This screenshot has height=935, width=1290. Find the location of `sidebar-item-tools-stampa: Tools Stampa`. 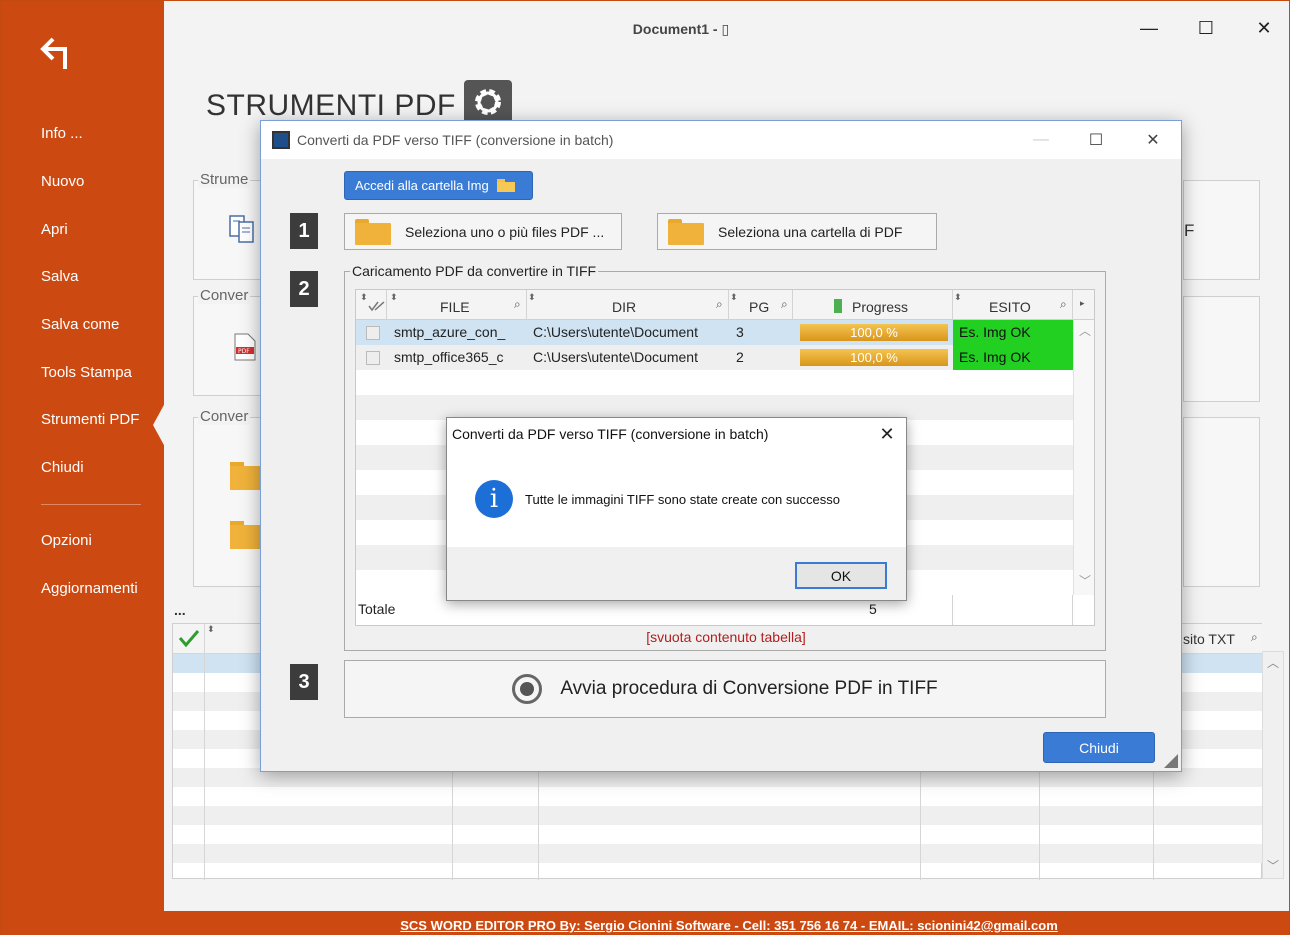

sidebar-item-tools-stampa: Tools Stampa is located at coordinates (86, 372).